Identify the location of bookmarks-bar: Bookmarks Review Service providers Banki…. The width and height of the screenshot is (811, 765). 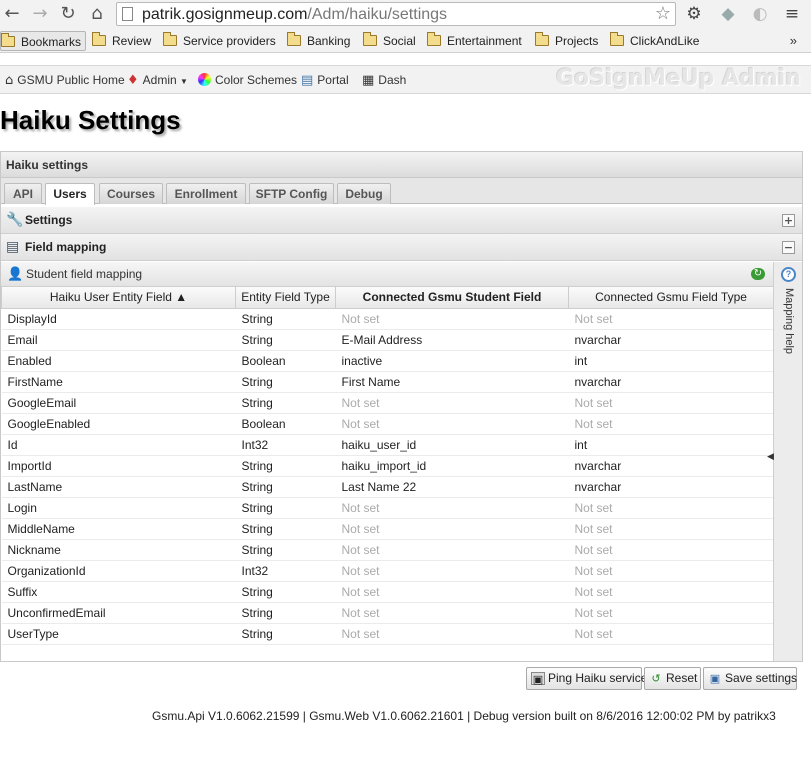
(405, 40).